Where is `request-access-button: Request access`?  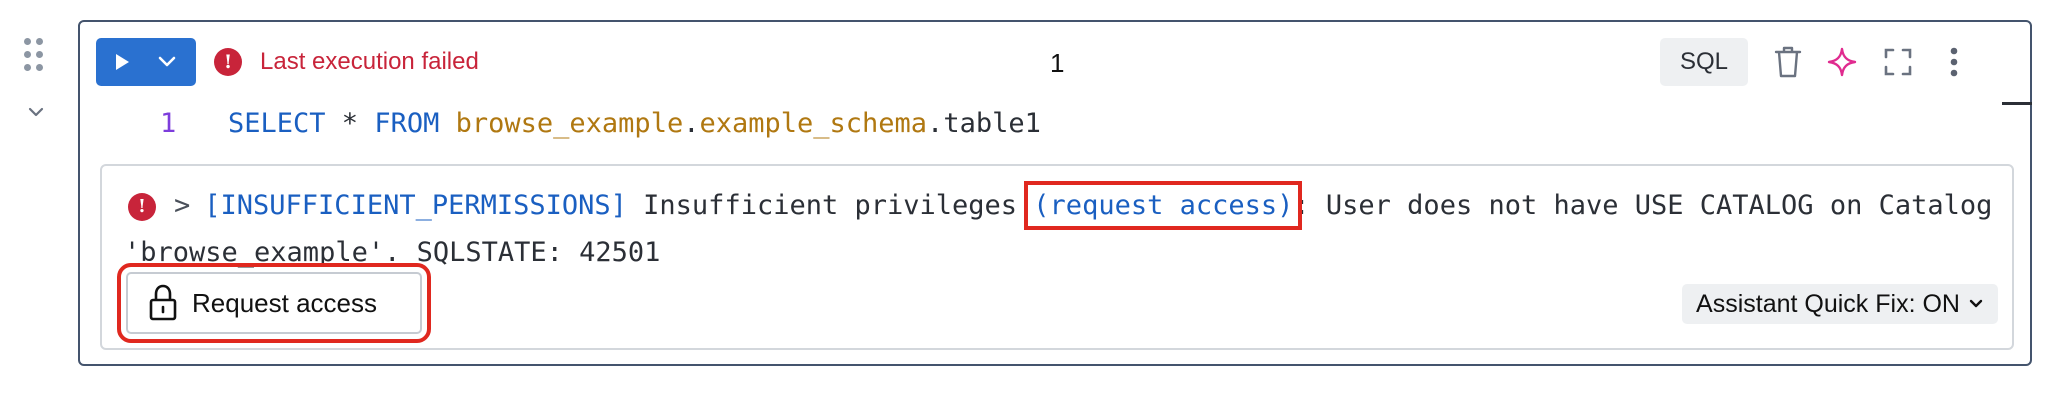
request-access-button: Request access is located at coordinates (274, 303).